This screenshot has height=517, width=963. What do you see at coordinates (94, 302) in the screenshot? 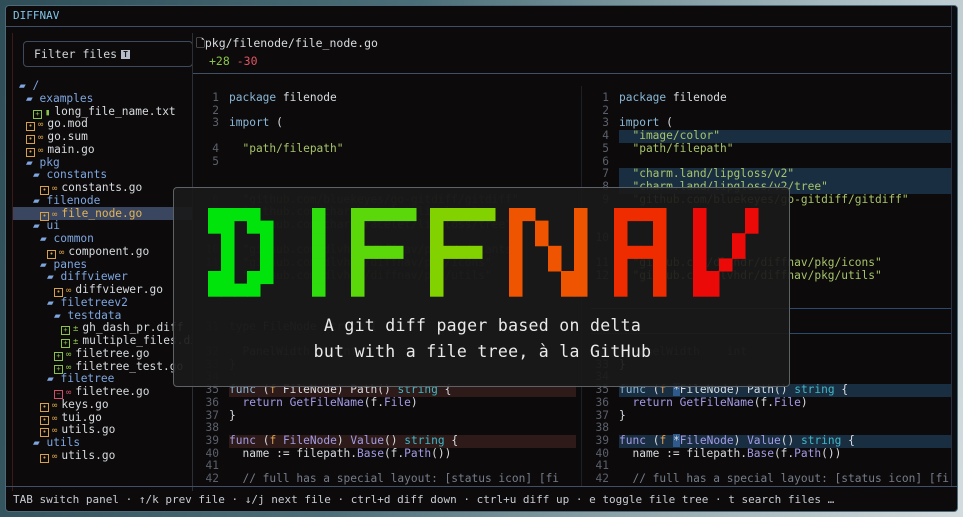
I see `folder-name: filetreev2` at bounding box center [94, 302].